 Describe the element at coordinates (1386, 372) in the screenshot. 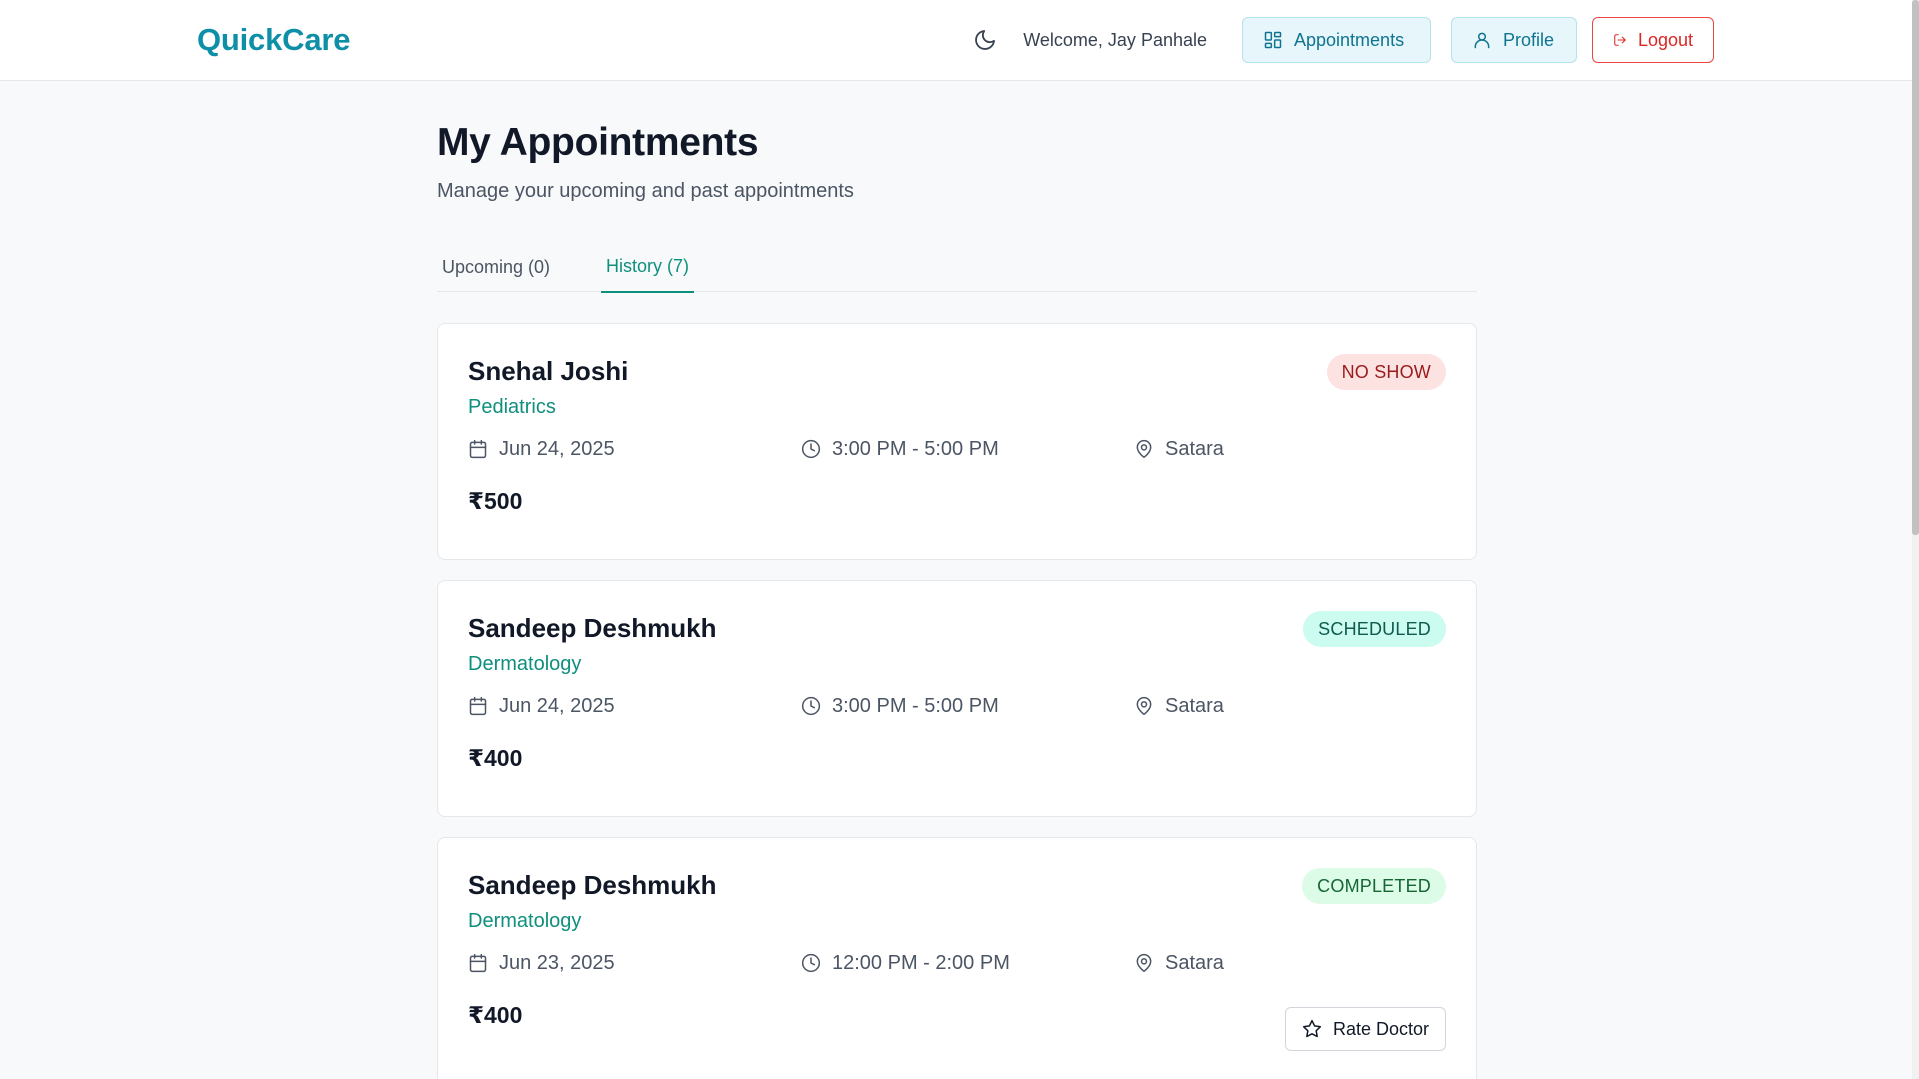

I see `status-badge: NO SHOW` at that location.